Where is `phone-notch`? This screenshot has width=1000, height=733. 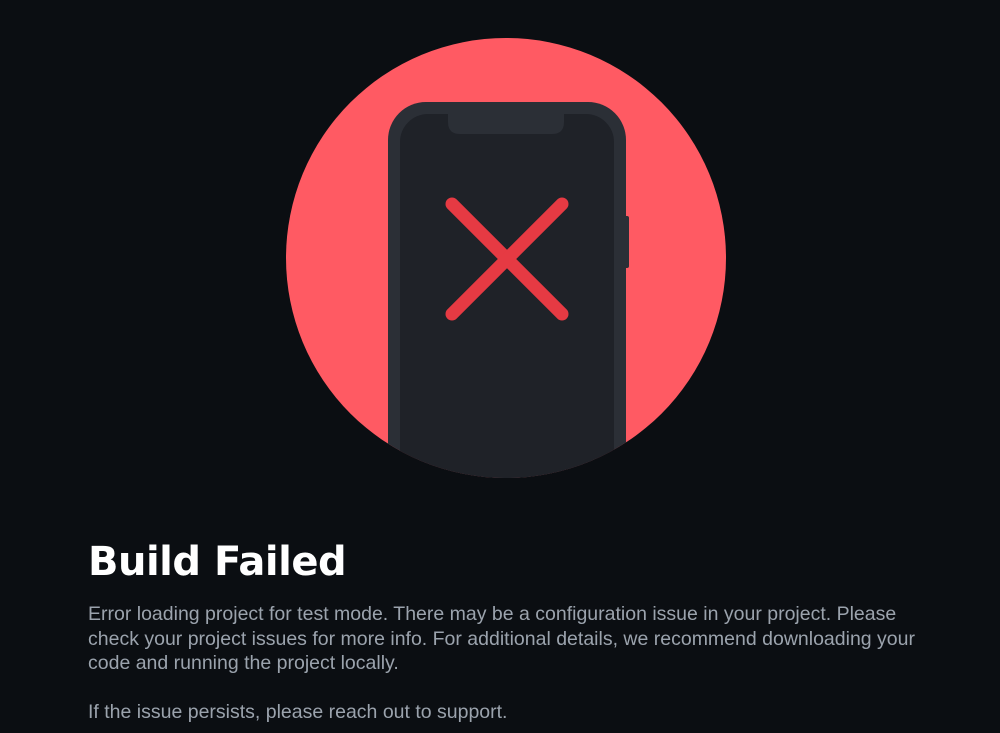 phone-notch is located at coordinates (506, 123).